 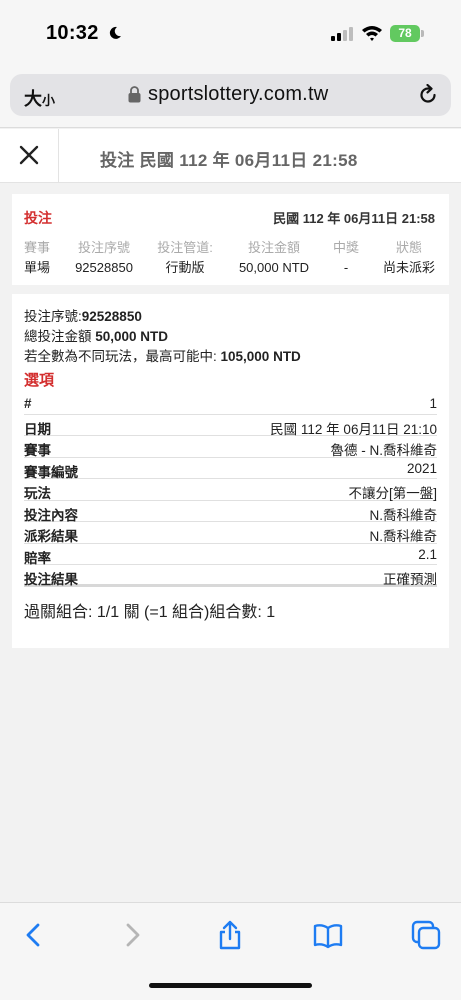 I want to click on signal-icon, so click(x=342, y=34).